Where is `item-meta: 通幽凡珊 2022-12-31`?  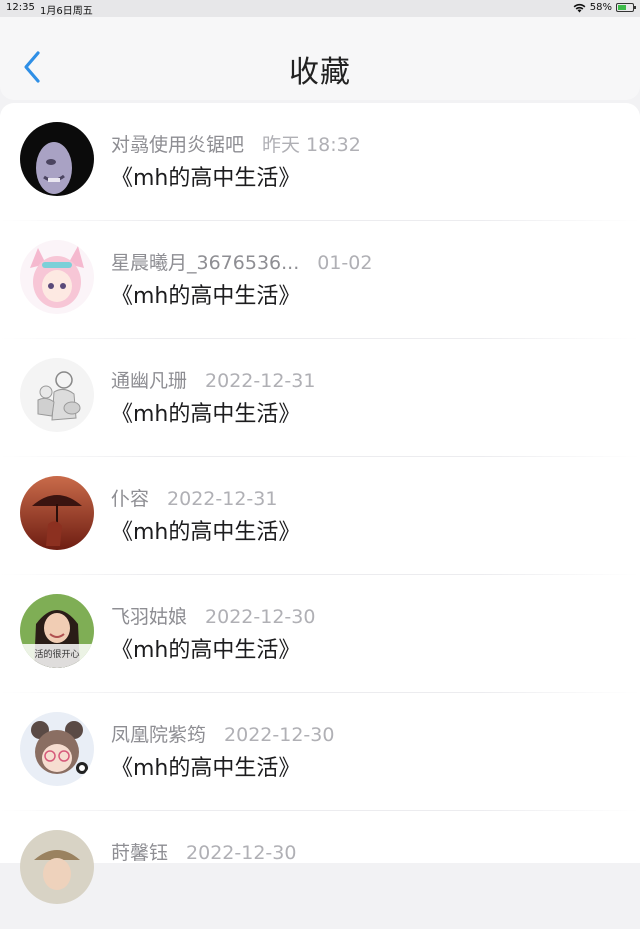
item-meta: 通幽凡珊 2022-12-31 is located at coordinates (213, 379).